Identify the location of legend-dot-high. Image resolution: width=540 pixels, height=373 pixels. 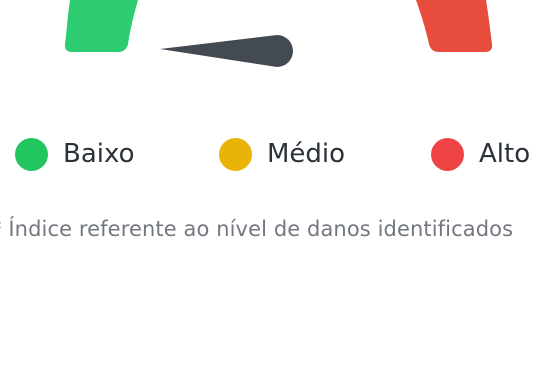
(447, 154).